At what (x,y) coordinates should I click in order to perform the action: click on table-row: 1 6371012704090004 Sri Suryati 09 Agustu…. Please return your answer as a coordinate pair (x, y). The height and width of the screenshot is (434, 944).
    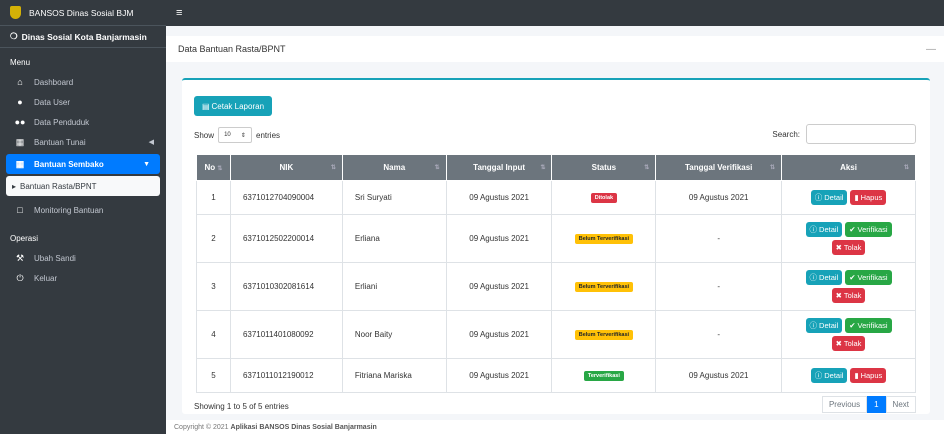
    Looking at the image, I should click on (556, 197).